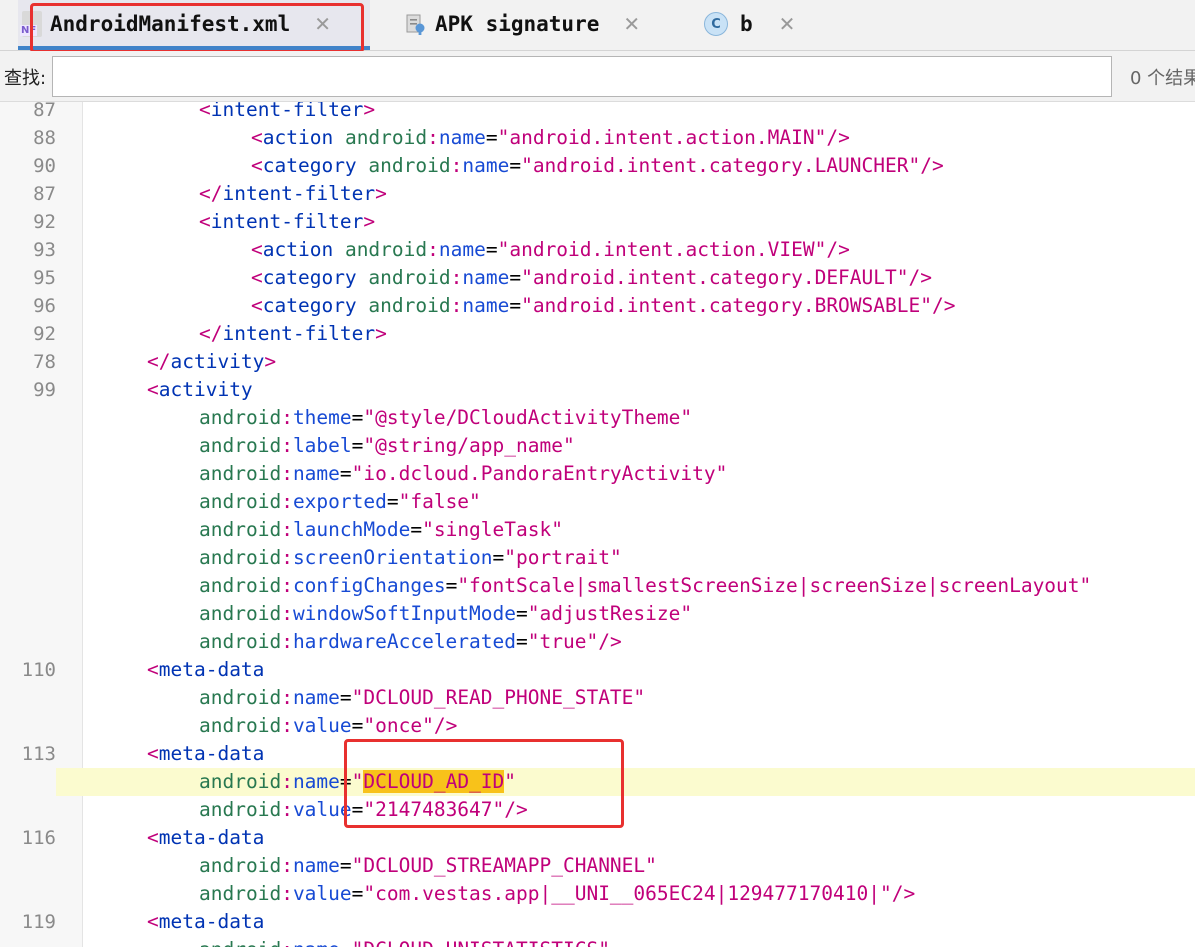 Image resolution: width=1195 pixels, height=947 pixels. What do you see at coordinates (597, 502) in the screenshot?
I see `code-line: android:exported="false"` at bounding box center [597, 502].